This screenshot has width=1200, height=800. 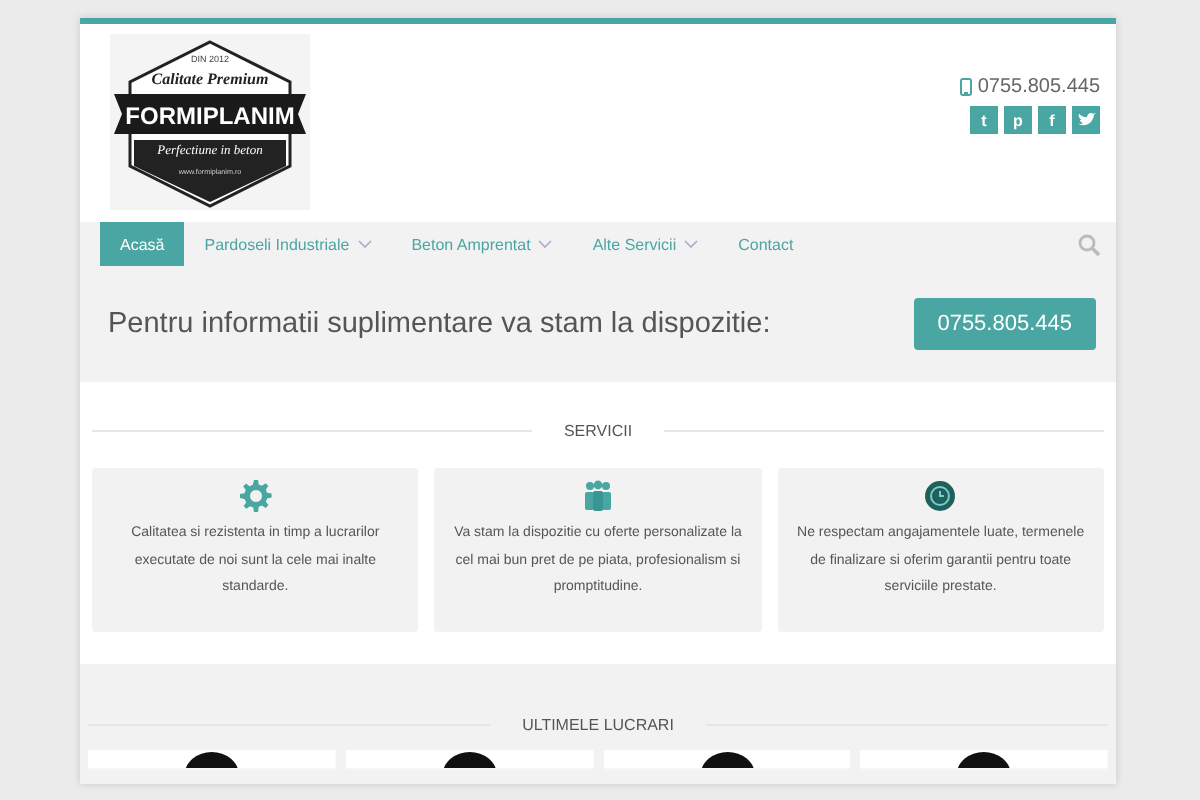 I want to click on social-link: p, so click(x=1018, y=120).